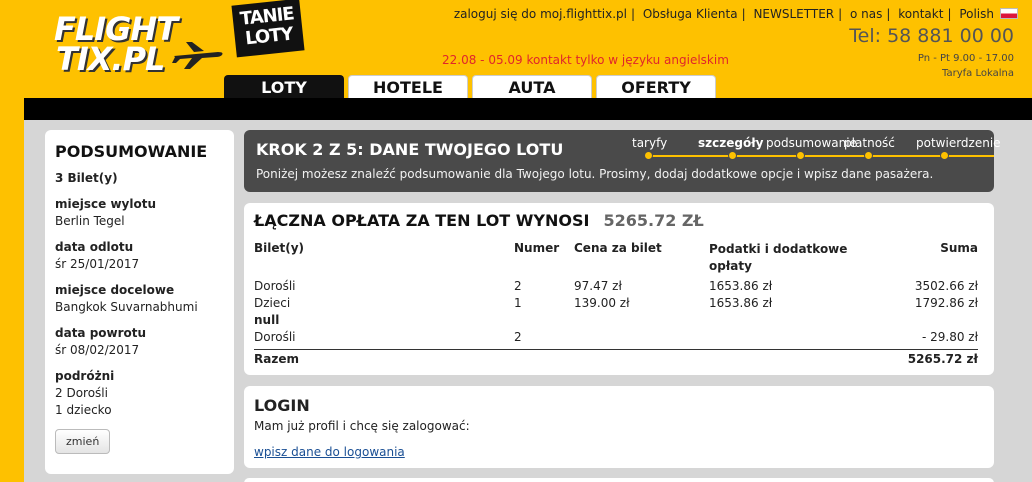 This screenshot has width=1032, height=482. I want to click on nav-bar, so click(528, 109).